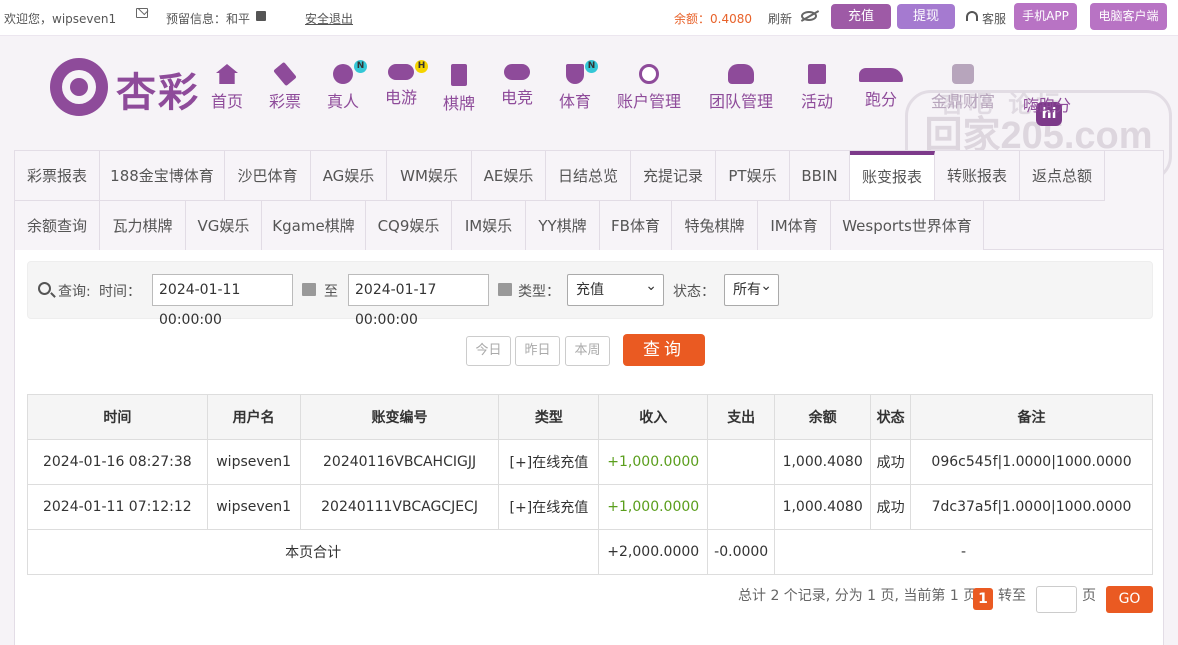  I want to click on nav-paofen: 跑分, so click(881, 87).